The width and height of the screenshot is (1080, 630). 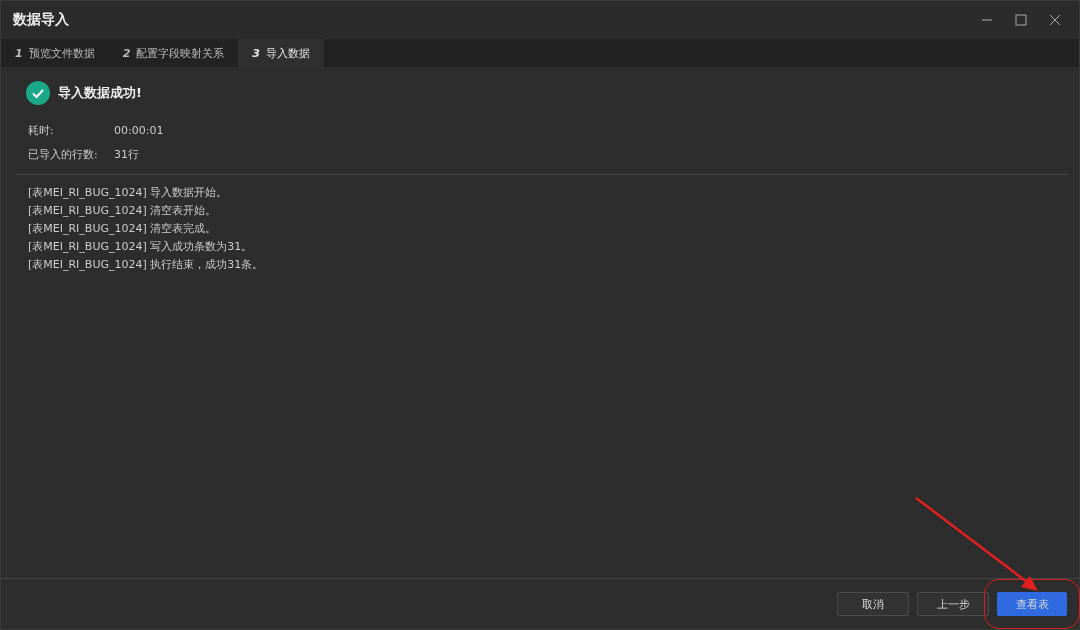 I want to click on maximize-icon, so click(x=1021, y=20).